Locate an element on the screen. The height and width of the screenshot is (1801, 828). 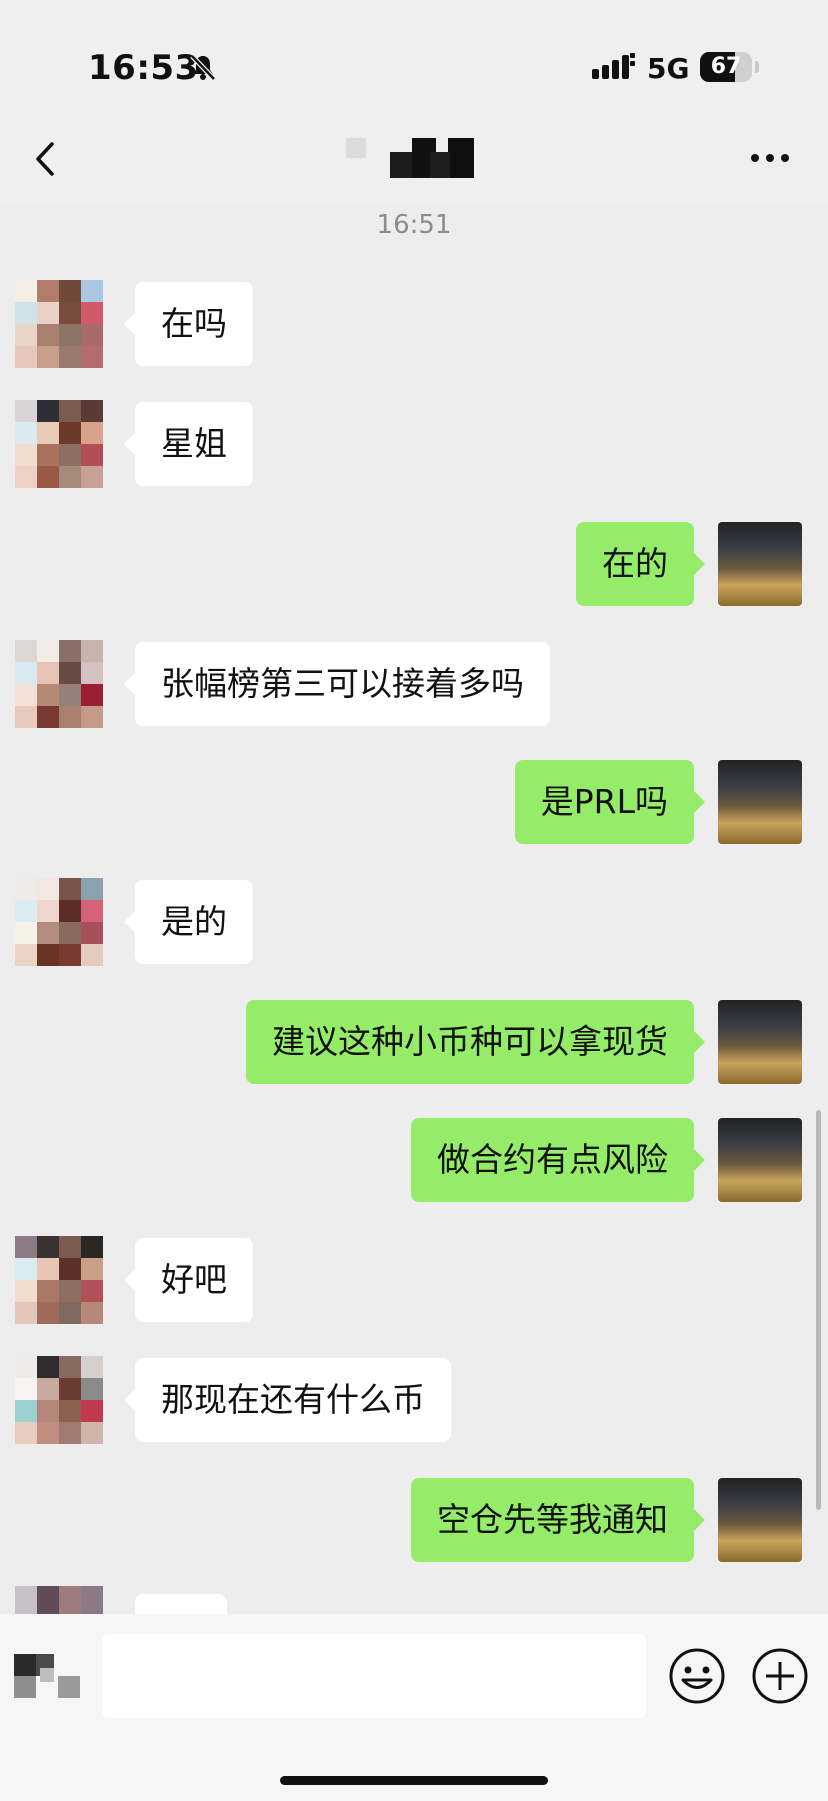
message-bubble-sent: 做合约有点风险 is located at coordinates (558, 1160).